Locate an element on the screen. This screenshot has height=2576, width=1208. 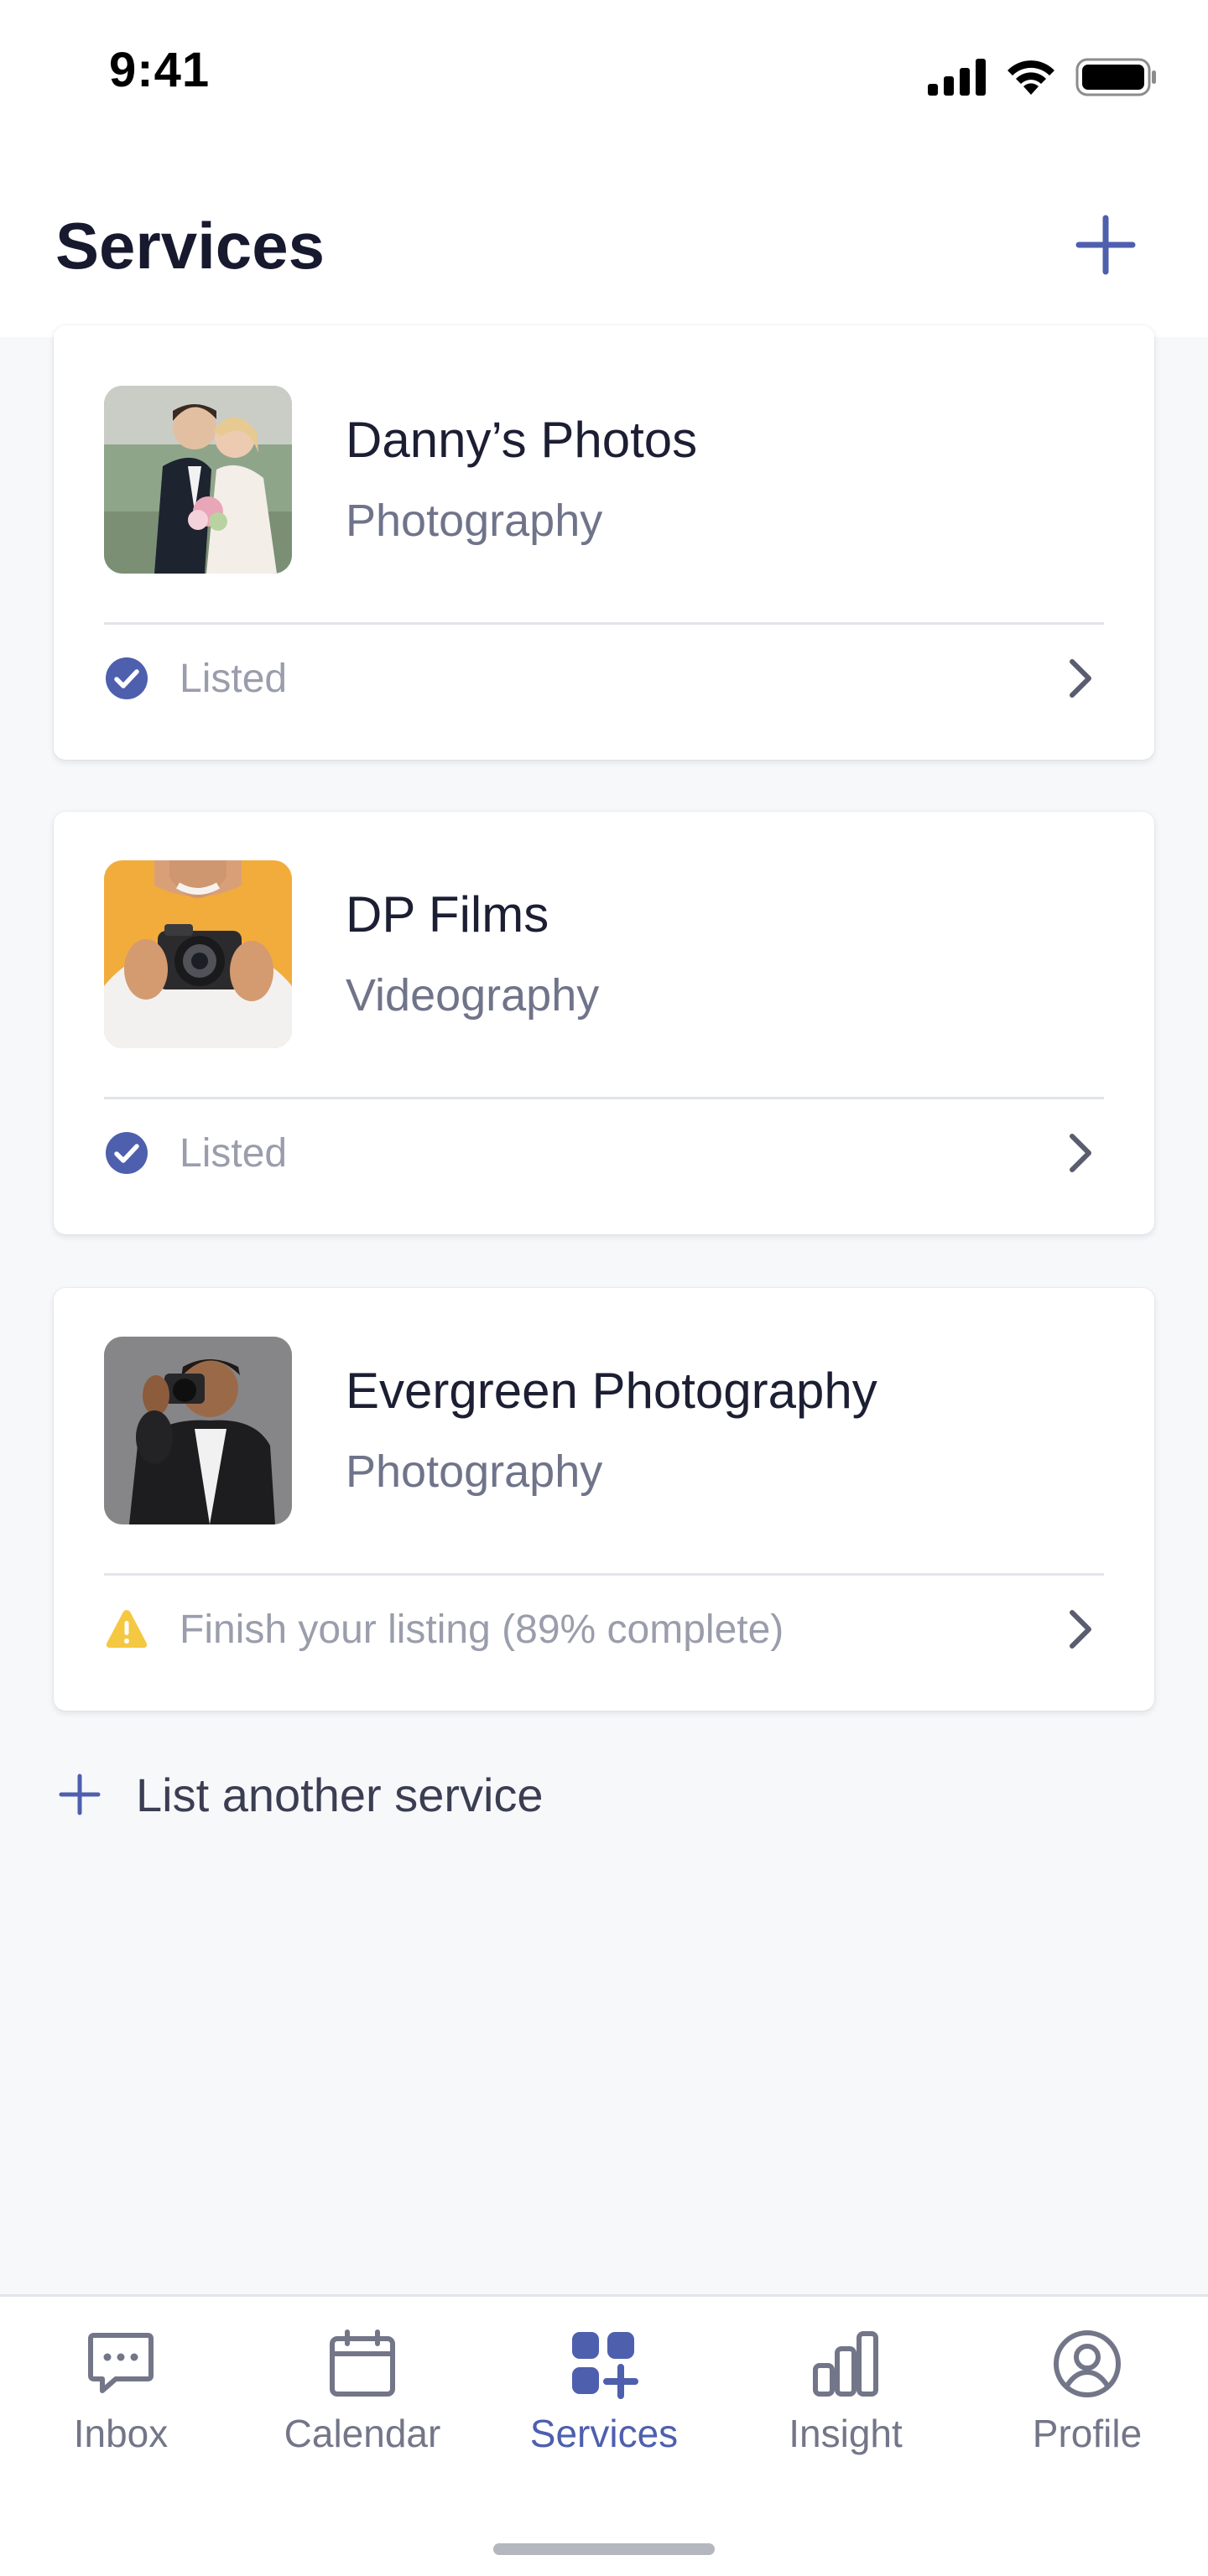
header: Services is located at coordinates (604, 244).